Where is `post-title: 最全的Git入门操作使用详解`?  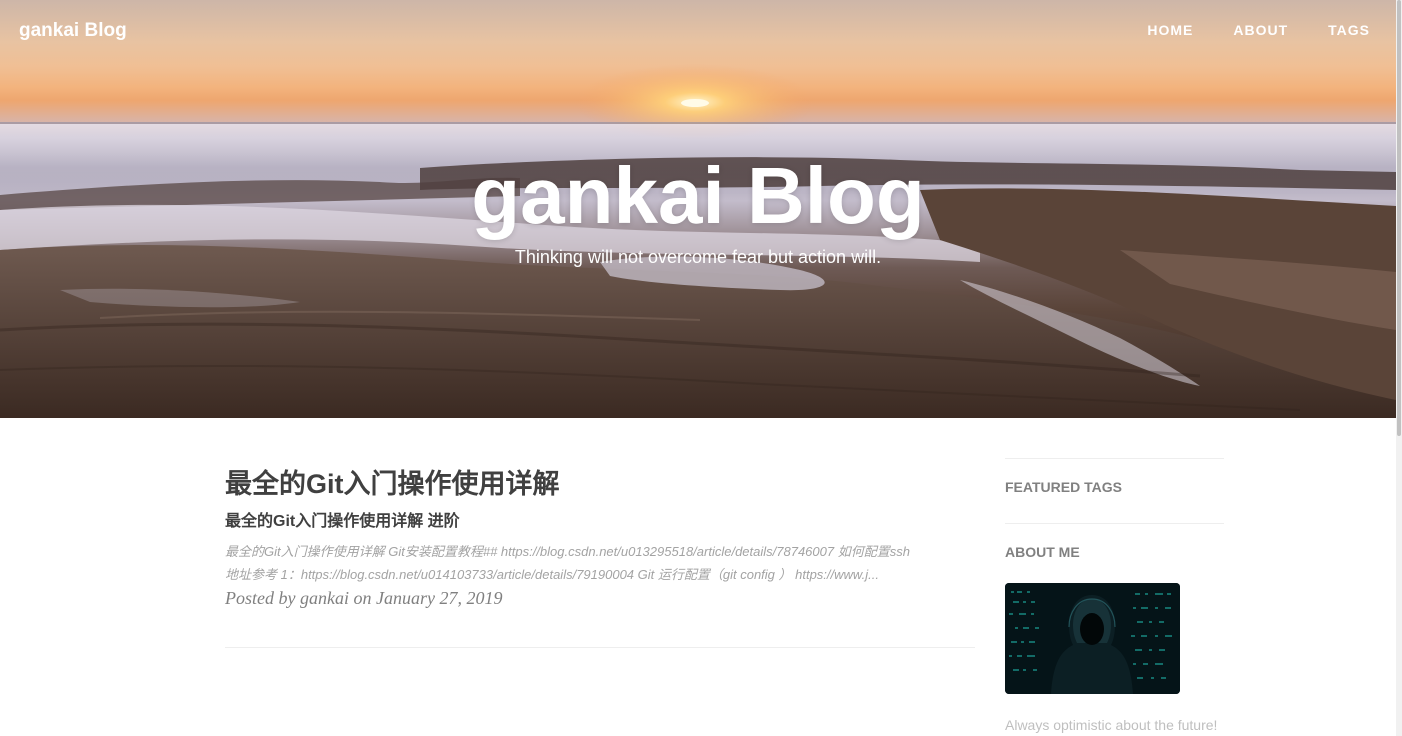
post-title: 最全的Git入门操作使用详解 is located at coordinates (600, 484).